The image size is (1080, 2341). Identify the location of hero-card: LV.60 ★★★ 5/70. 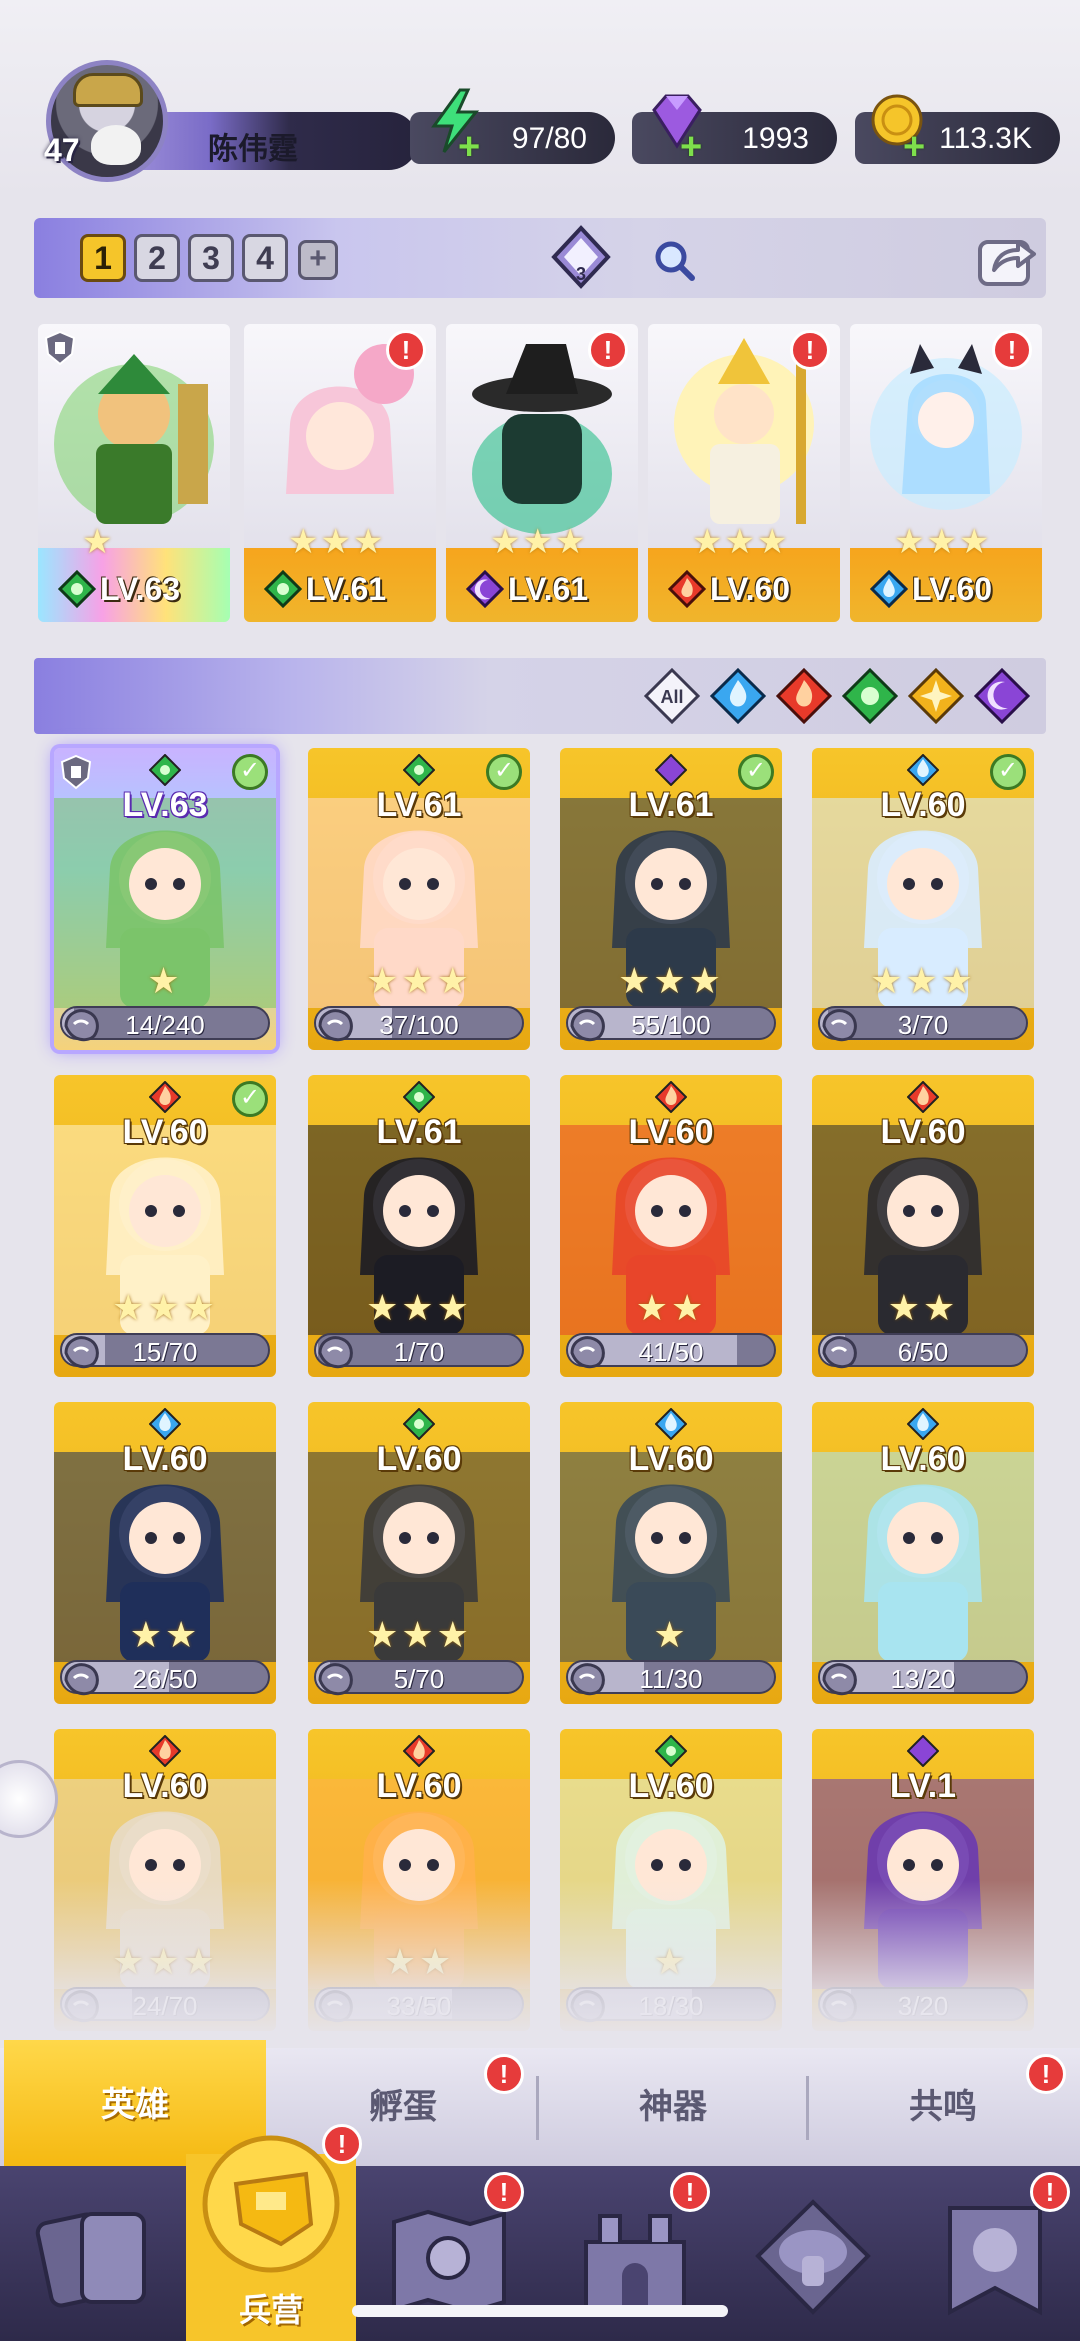
(419, 1553).